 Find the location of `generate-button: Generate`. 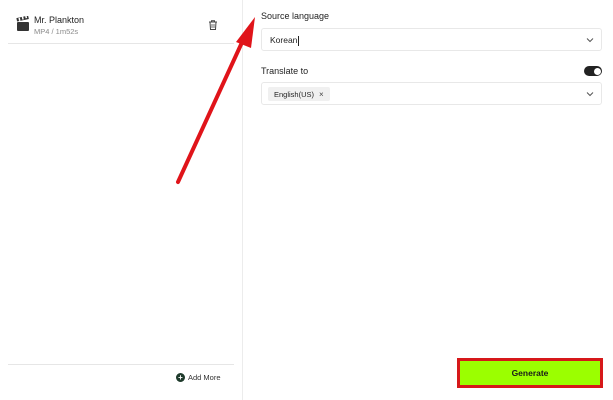

generate-button: Generate is located at coordinates (530, 373).